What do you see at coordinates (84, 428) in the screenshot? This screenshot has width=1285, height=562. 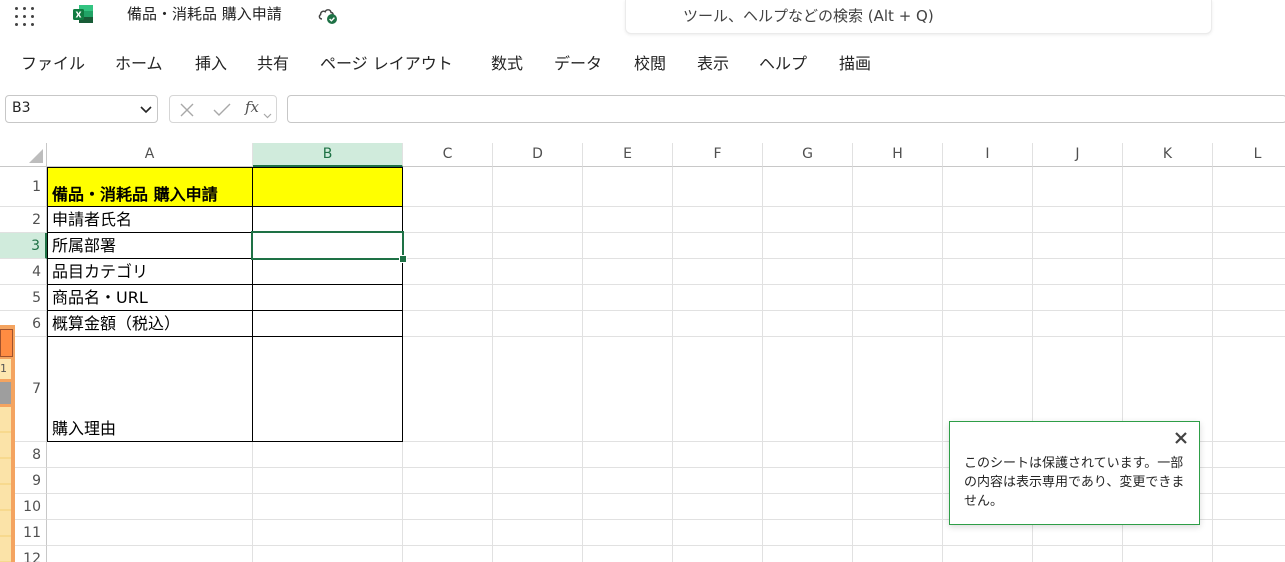 I see `purchase-reason-label: 購入理由` at bounding box center [84, 428].